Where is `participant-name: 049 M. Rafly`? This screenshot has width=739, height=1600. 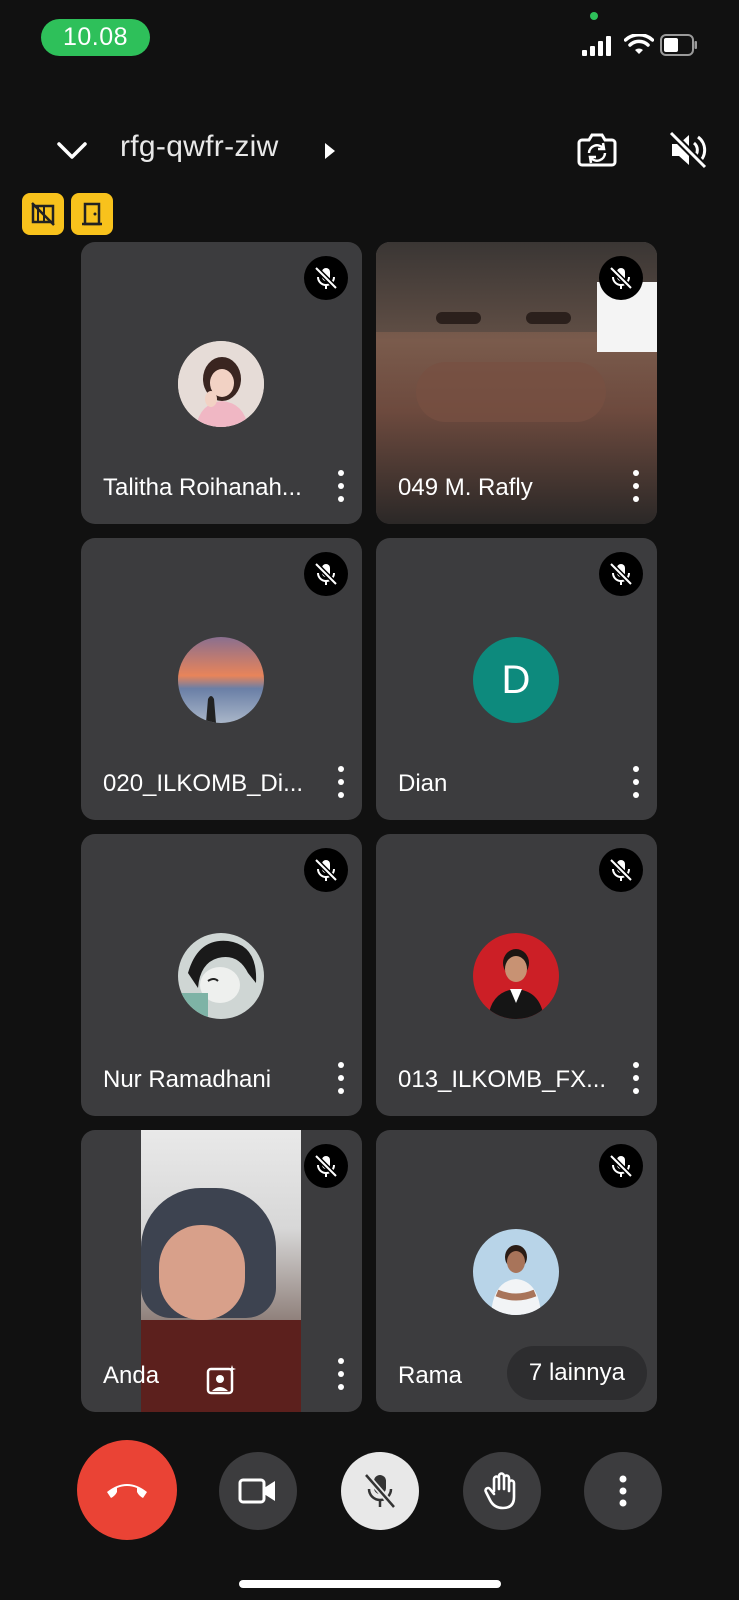 participant-name: 049 M. Rafly is located at coordinates (465, 487).